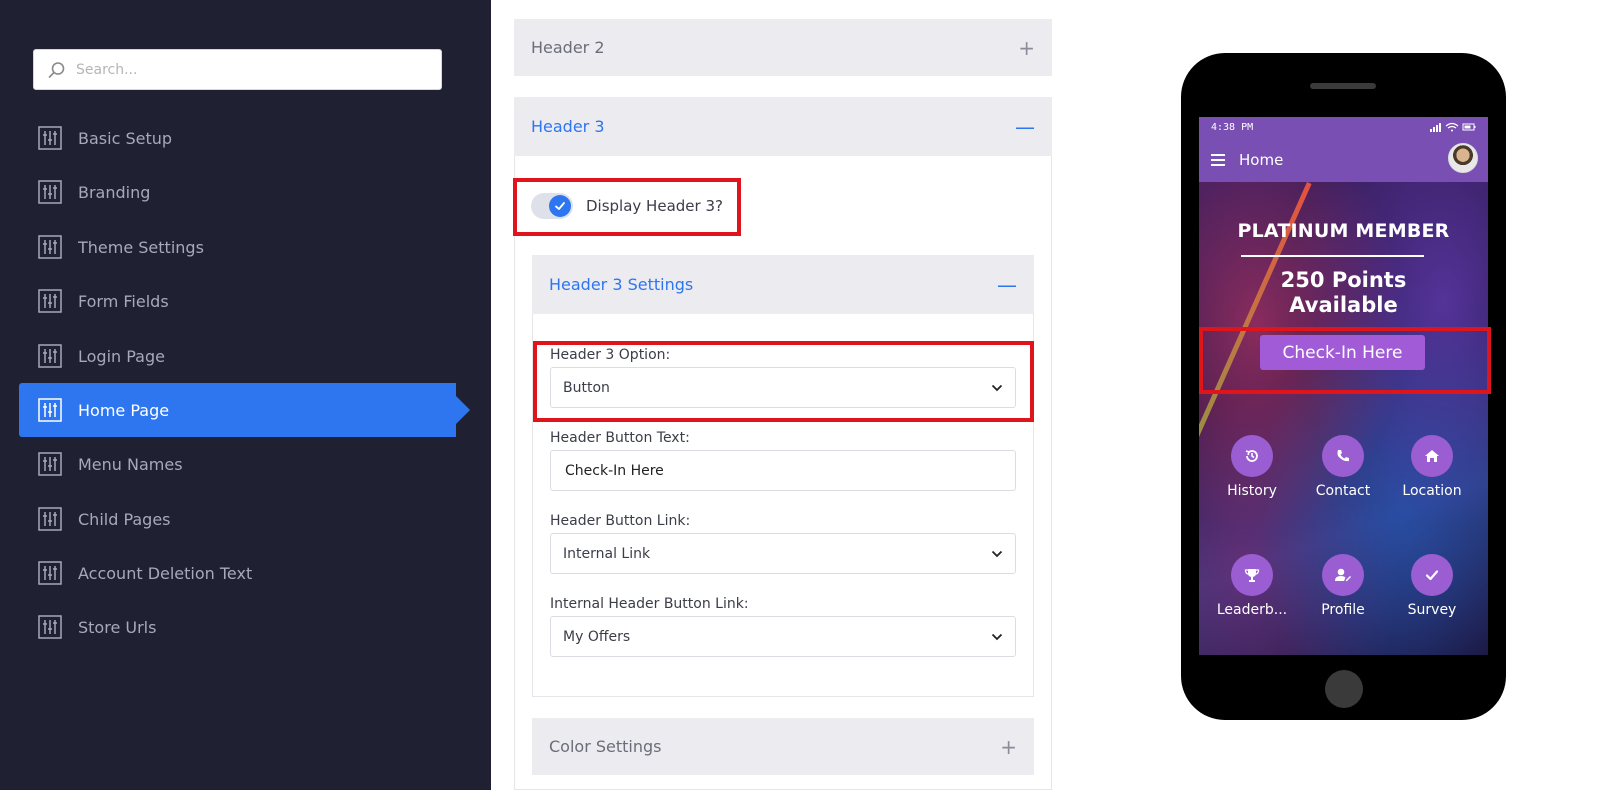 The height and width of the screenshot is (790, 1600). I want to click on quick-action-contact: Contact, so click(1343, 467).